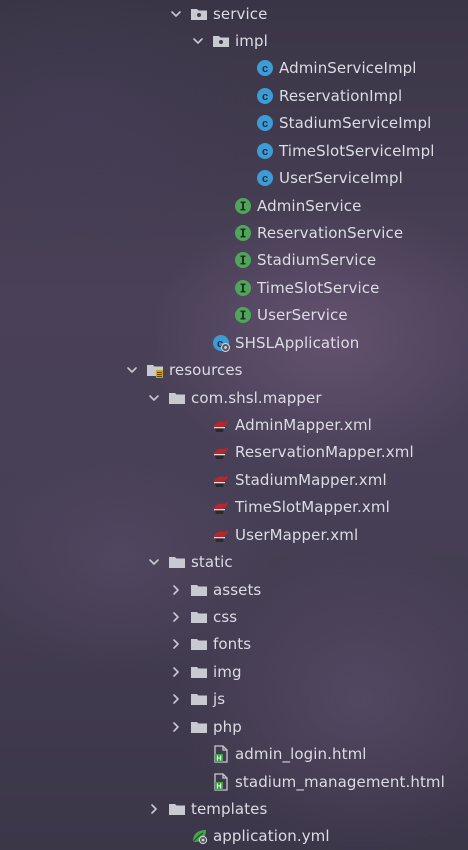 This screenshot has height=850, width=468. What do you see at coordinates (302, 315) in the screenshot?
I see `tree-item-label: UserService` at bounding box center [302, 315].